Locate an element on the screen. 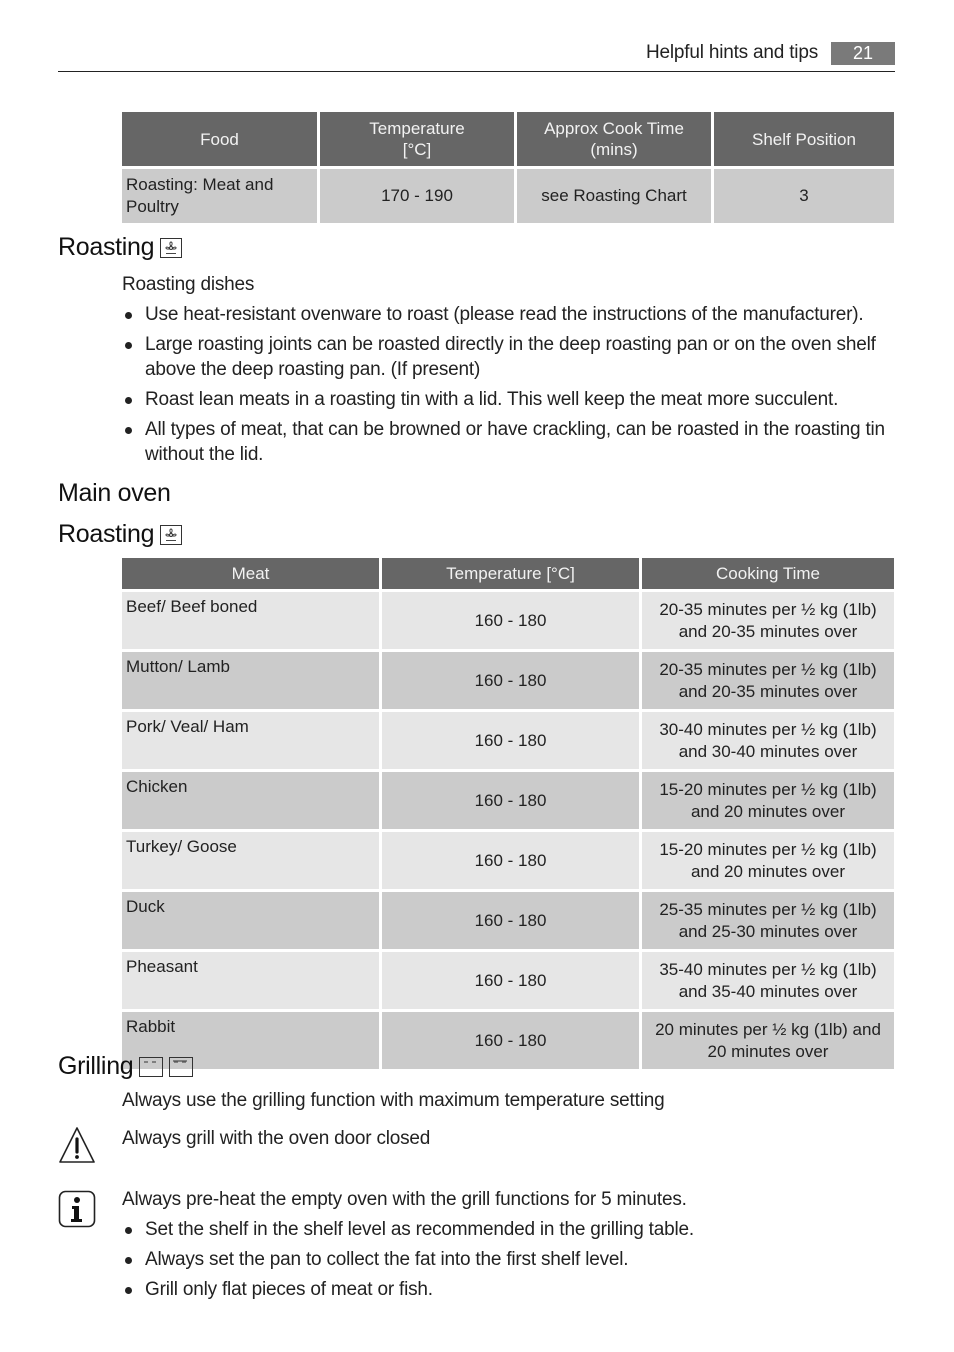 The width and height of the screenshot is (954, 1352). header-cook-time-line2: (mins) is located at coordinates (614, 149).